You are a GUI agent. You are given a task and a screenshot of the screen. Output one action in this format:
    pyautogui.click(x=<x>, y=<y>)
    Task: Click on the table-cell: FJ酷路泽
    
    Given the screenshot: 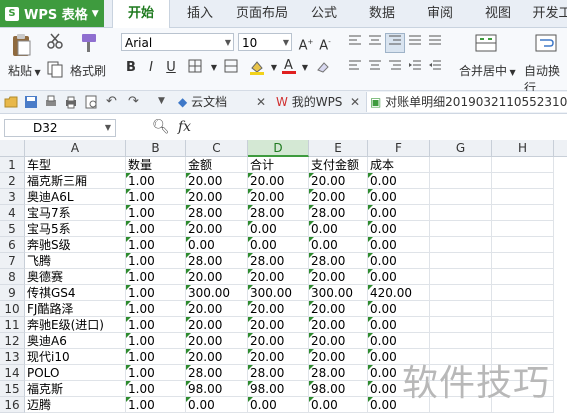 What is the action you would take?
    pyautogui.click(x=75, y=309)
    